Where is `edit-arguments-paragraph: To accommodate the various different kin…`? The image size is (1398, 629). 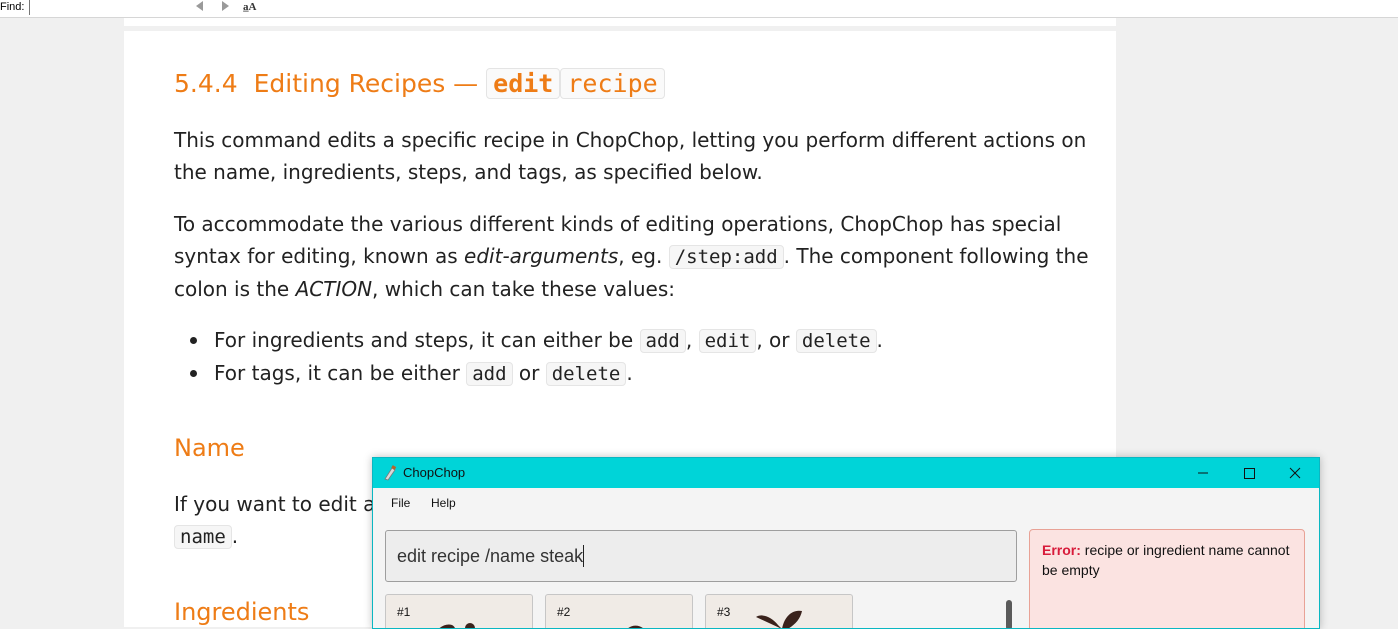
edit-arguments-paragraph: To accommodate the various different kin… is located at coordinates (634, 256).